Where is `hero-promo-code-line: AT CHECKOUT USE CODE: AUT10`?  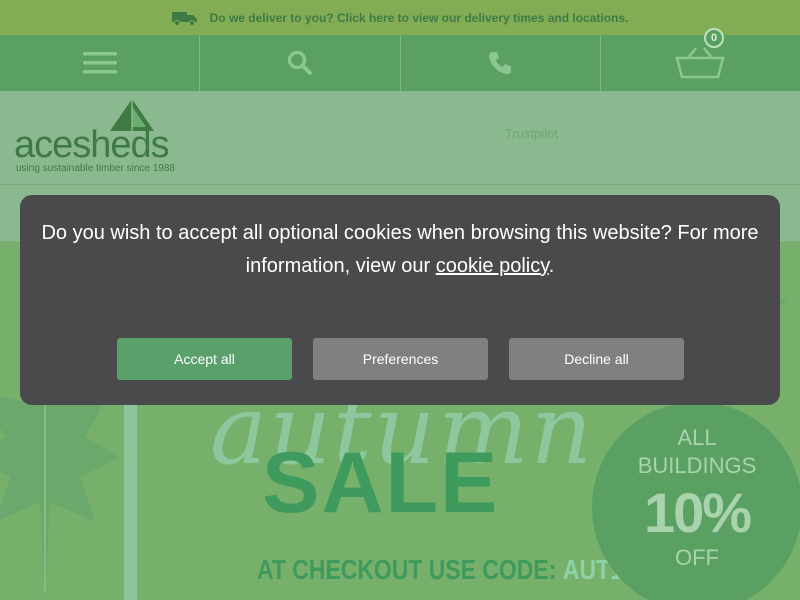 hero-promo-code-line: AT CHECKOUT USE CODE: AUT10 is located at coordinates (446, 570).